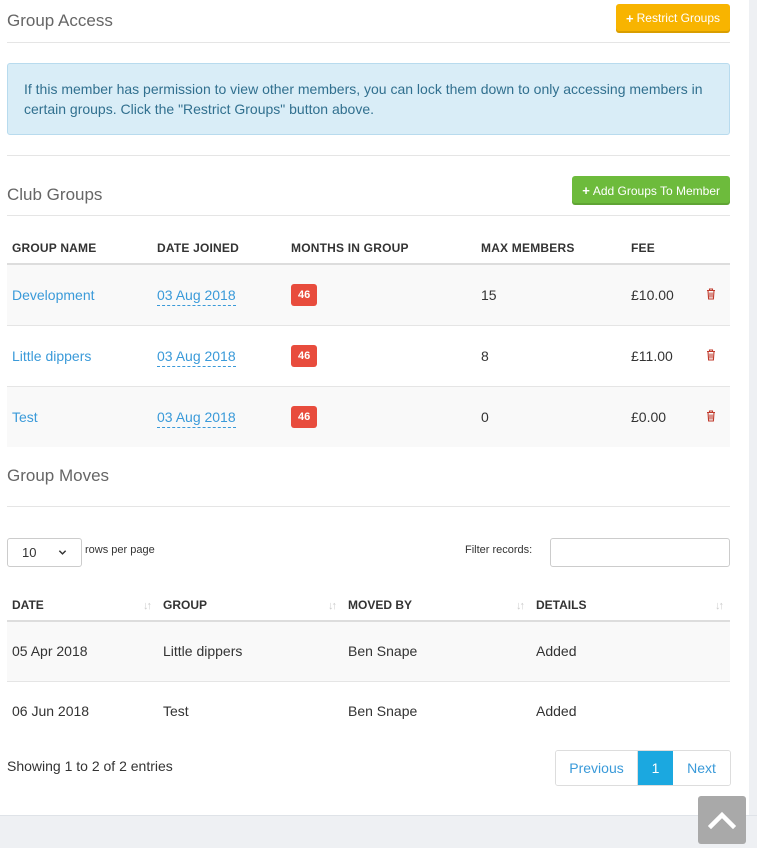 This screenshot has height=848, width=757. I want to click on section-divider, so click(368, 155).